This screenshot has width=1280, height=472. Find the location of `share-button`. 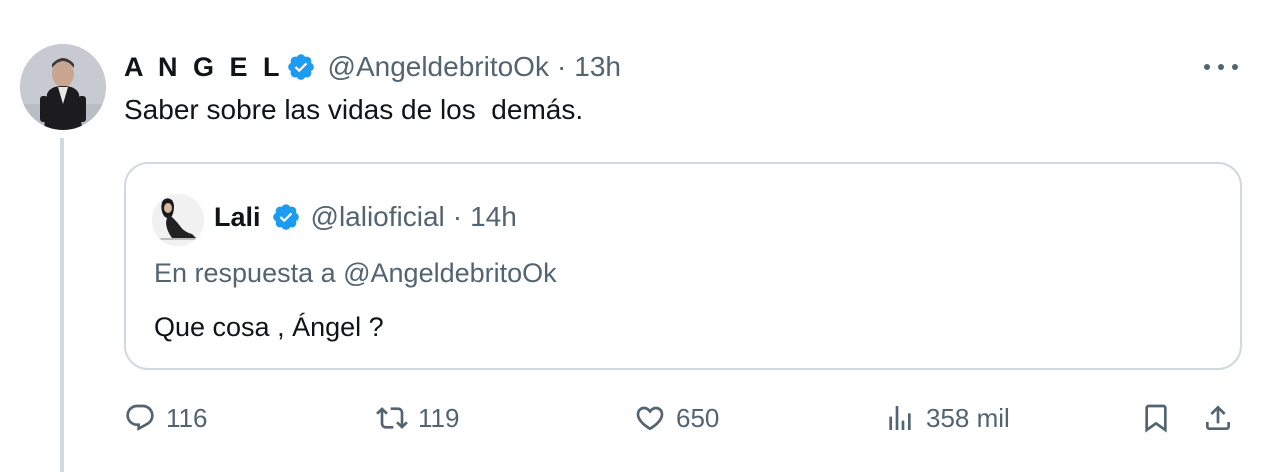

share-button is located at coordinates (1218, 418).